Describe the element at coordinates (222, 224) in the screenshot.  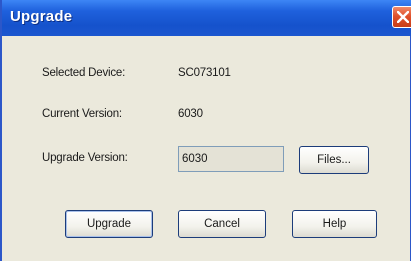
I see `cancel-button: Cancel` at that location.